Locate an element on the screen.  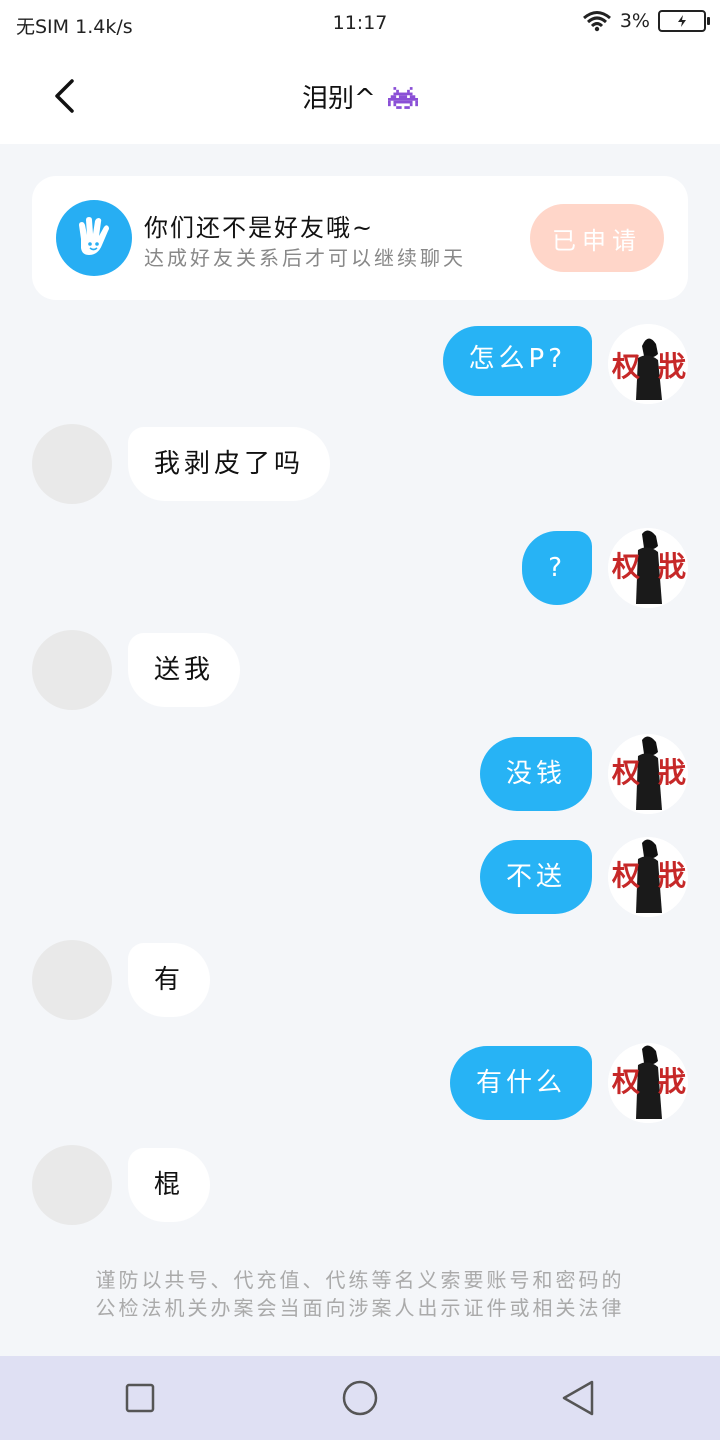
triangle-back-icon is located at coordinates (578, 1398).